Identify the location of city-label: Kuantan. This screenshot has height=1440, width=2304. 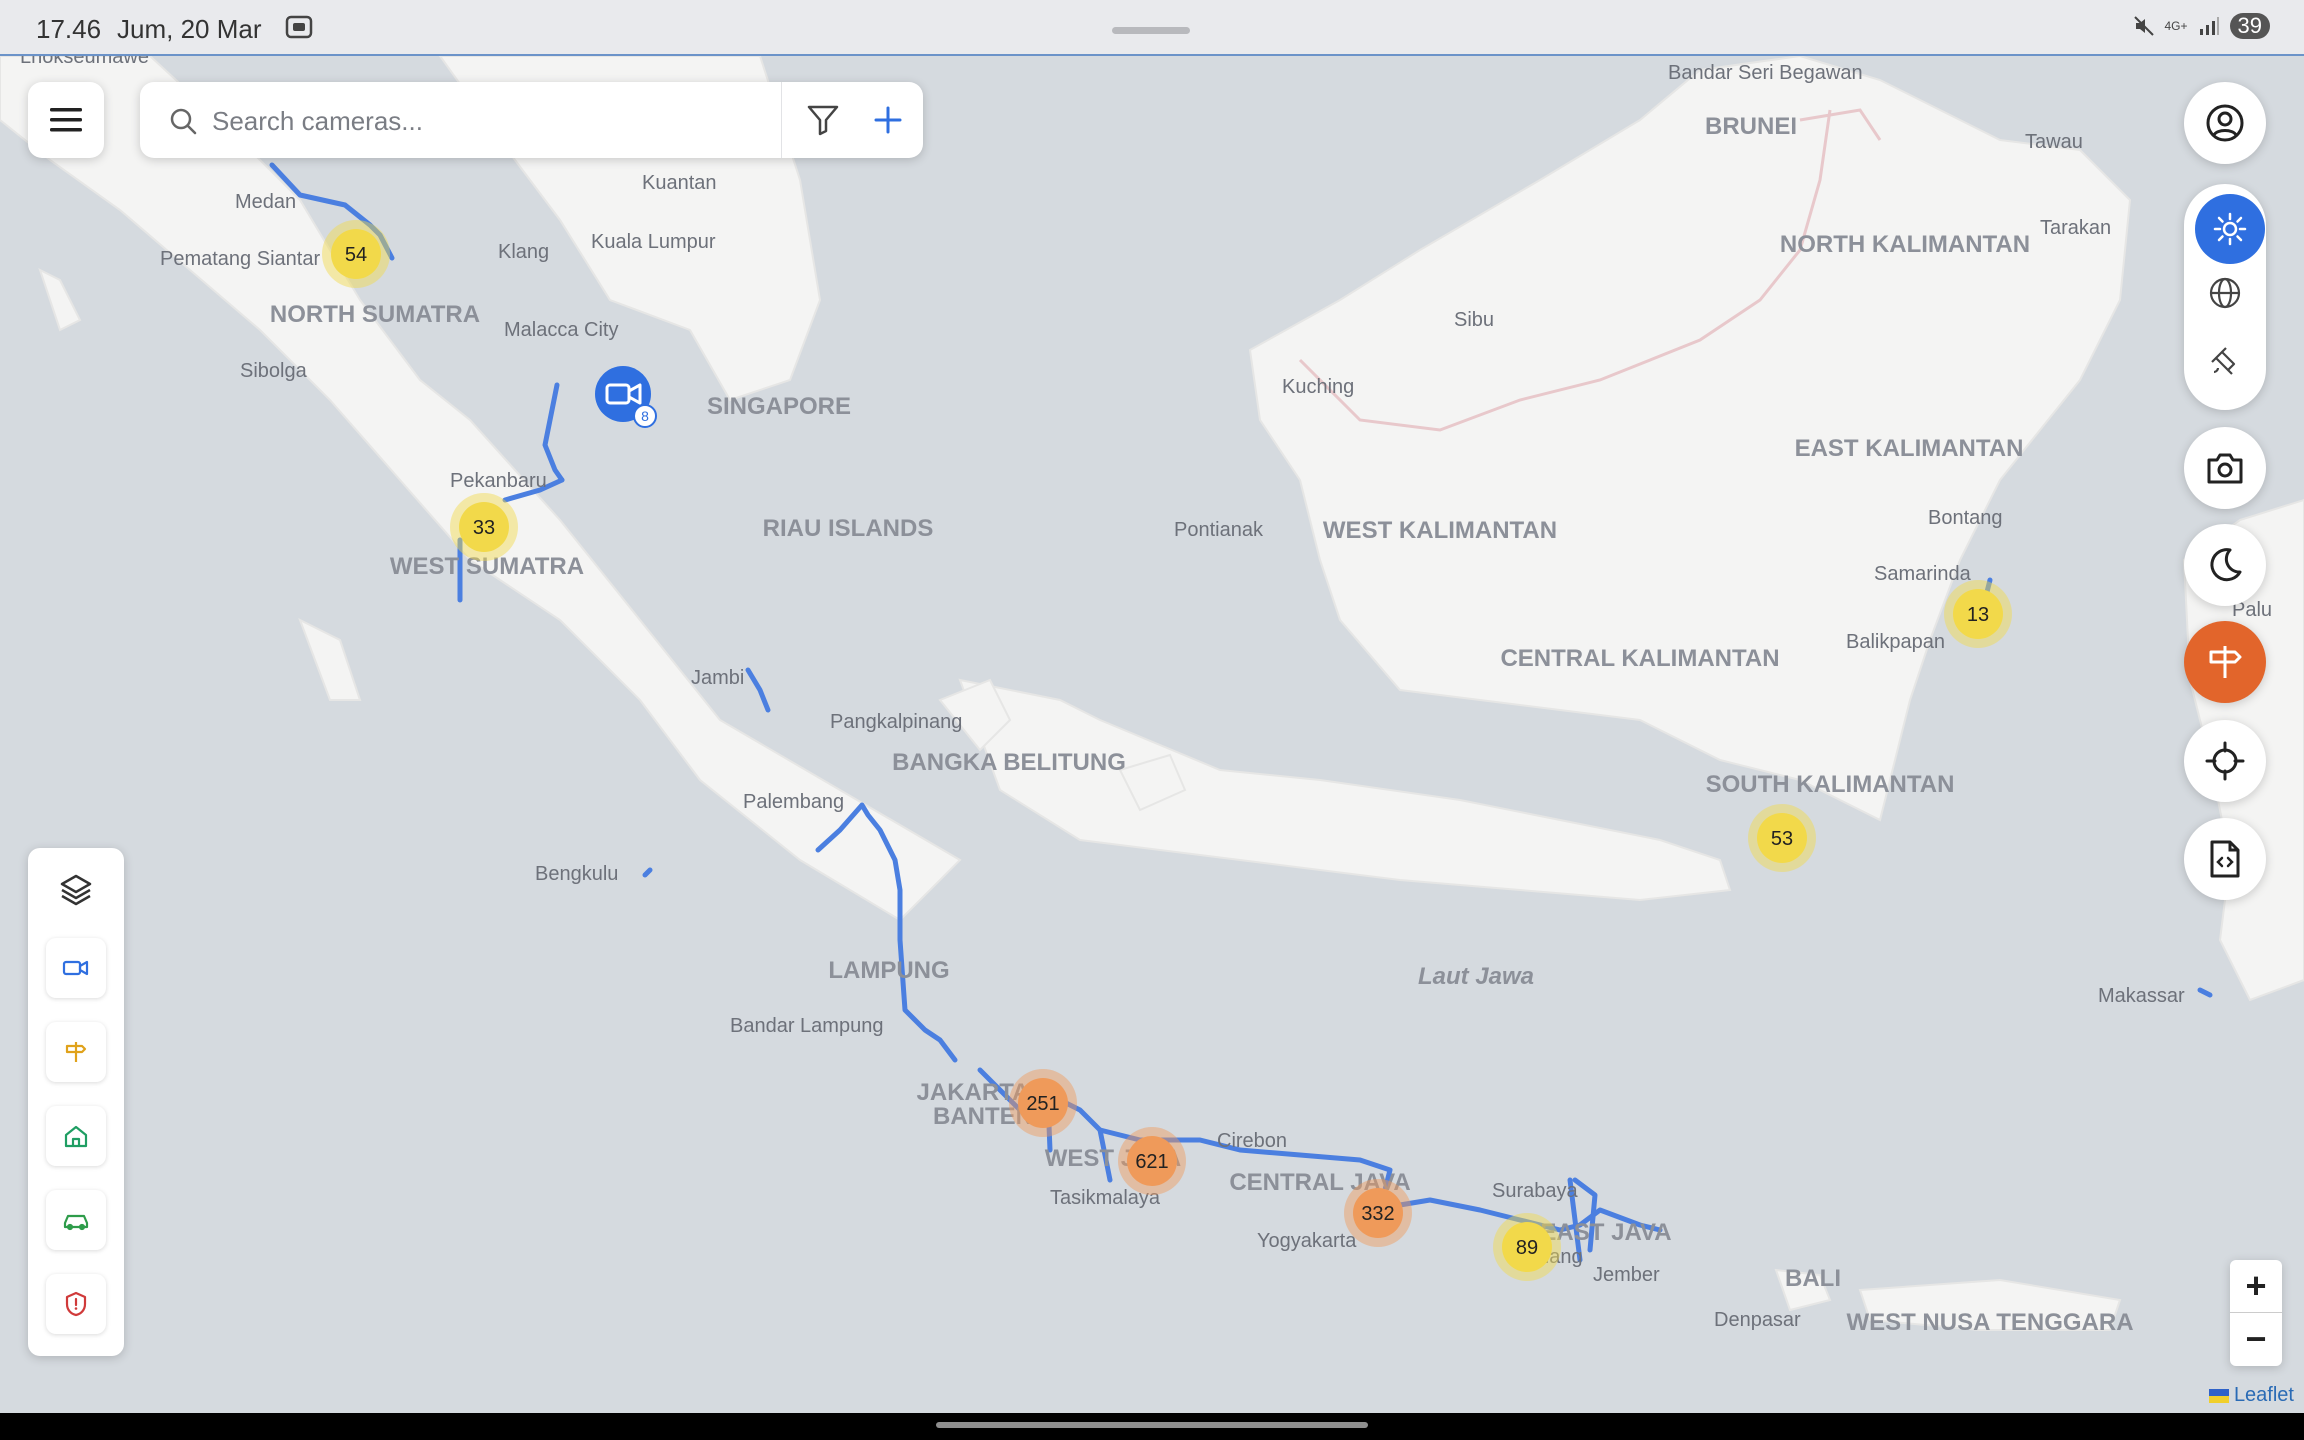
(679, 183).